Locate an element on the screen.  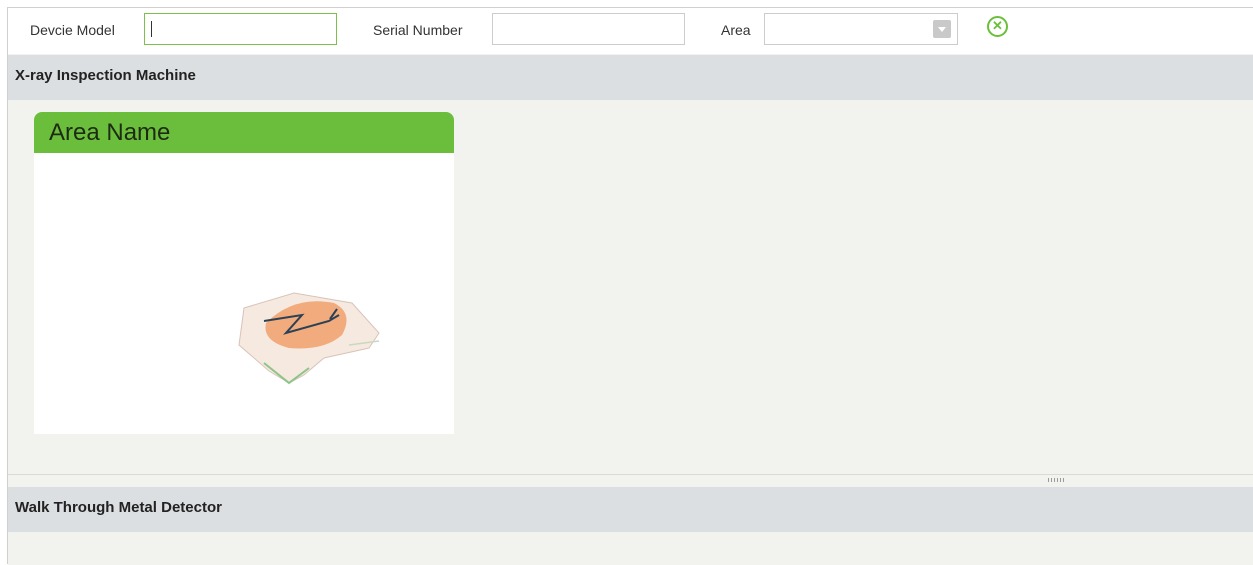
text-caret is located at coordinates (151, 29).